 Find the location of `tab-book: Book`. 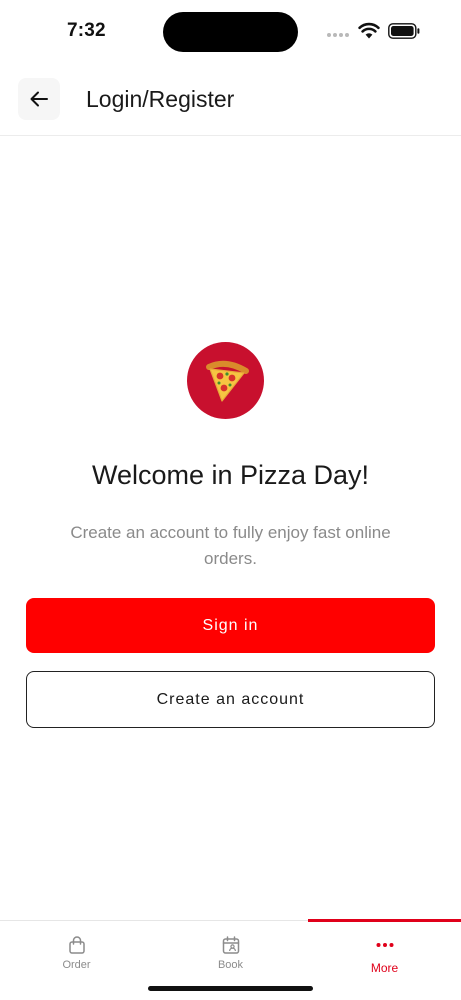

tab-book: Book is located at coordinates (230, 954).